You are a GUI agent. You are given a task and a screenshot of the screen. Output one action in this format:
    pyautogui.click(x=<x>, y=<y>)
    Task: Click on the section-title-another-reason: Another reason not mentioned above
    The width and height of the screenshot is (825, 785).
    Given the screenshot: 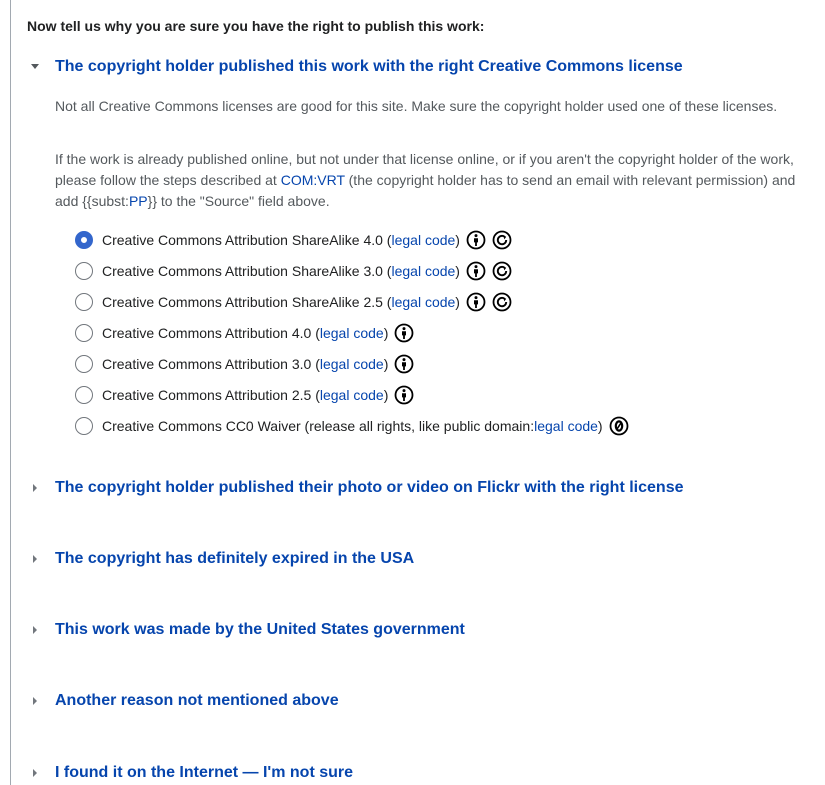 What is the action you would take?
    pyautogui.click(x=197, y=700)
    